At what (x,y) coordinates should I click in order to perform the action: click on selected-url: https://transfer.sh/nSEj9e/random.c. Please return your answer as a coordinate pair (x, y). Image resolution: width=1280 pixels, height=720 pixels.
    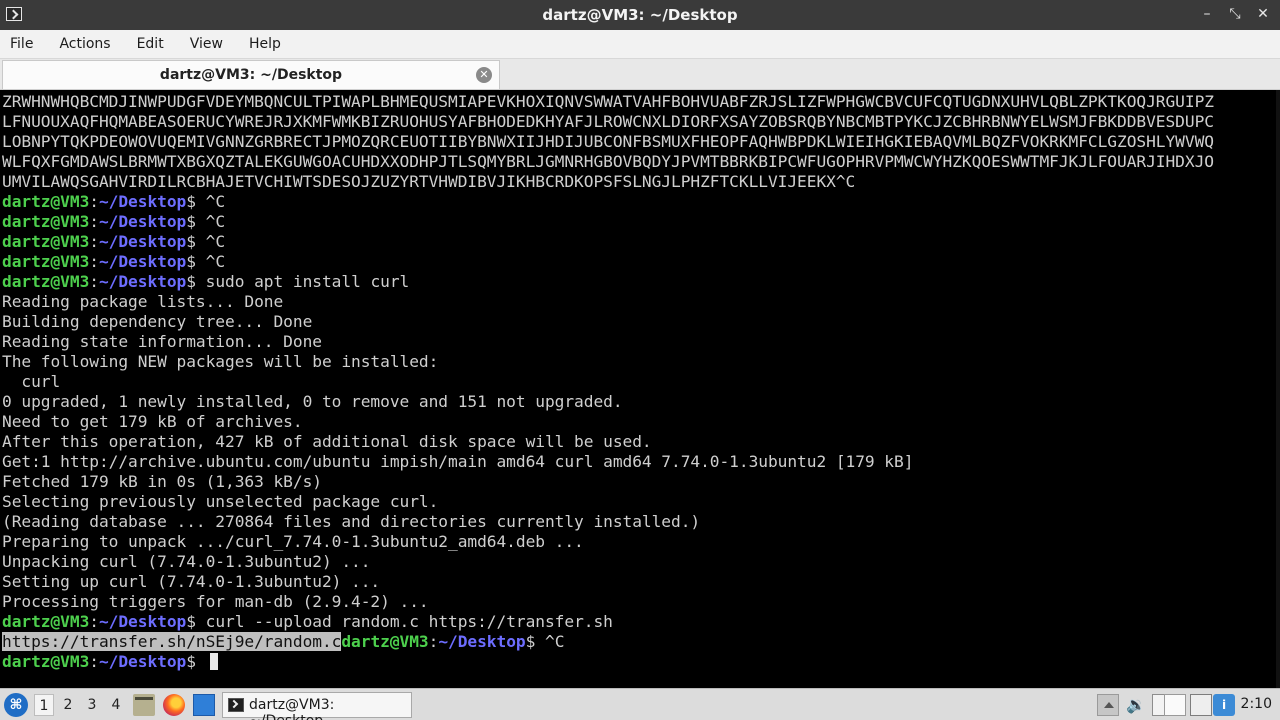
    Looking at the image, I should click on (171, 641).